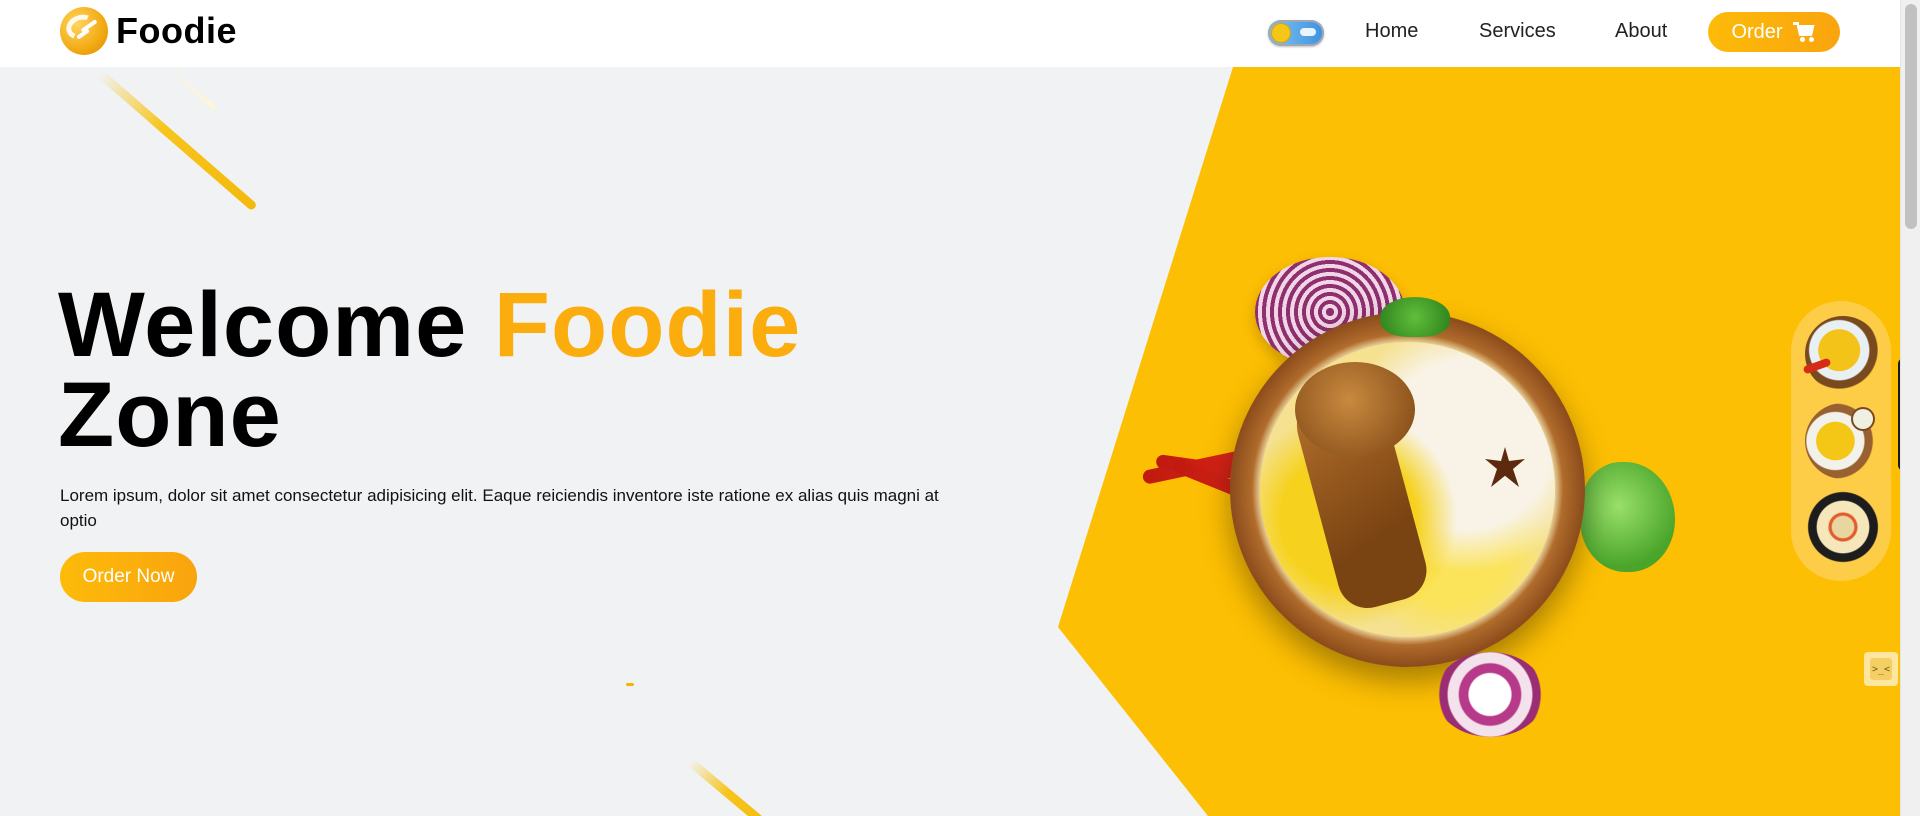 The image size is (1920, 816). What do you see at coordinates (1910, 408) in the screenshot?
I see `page-scrollbar` at bounding box center [1910, 408].